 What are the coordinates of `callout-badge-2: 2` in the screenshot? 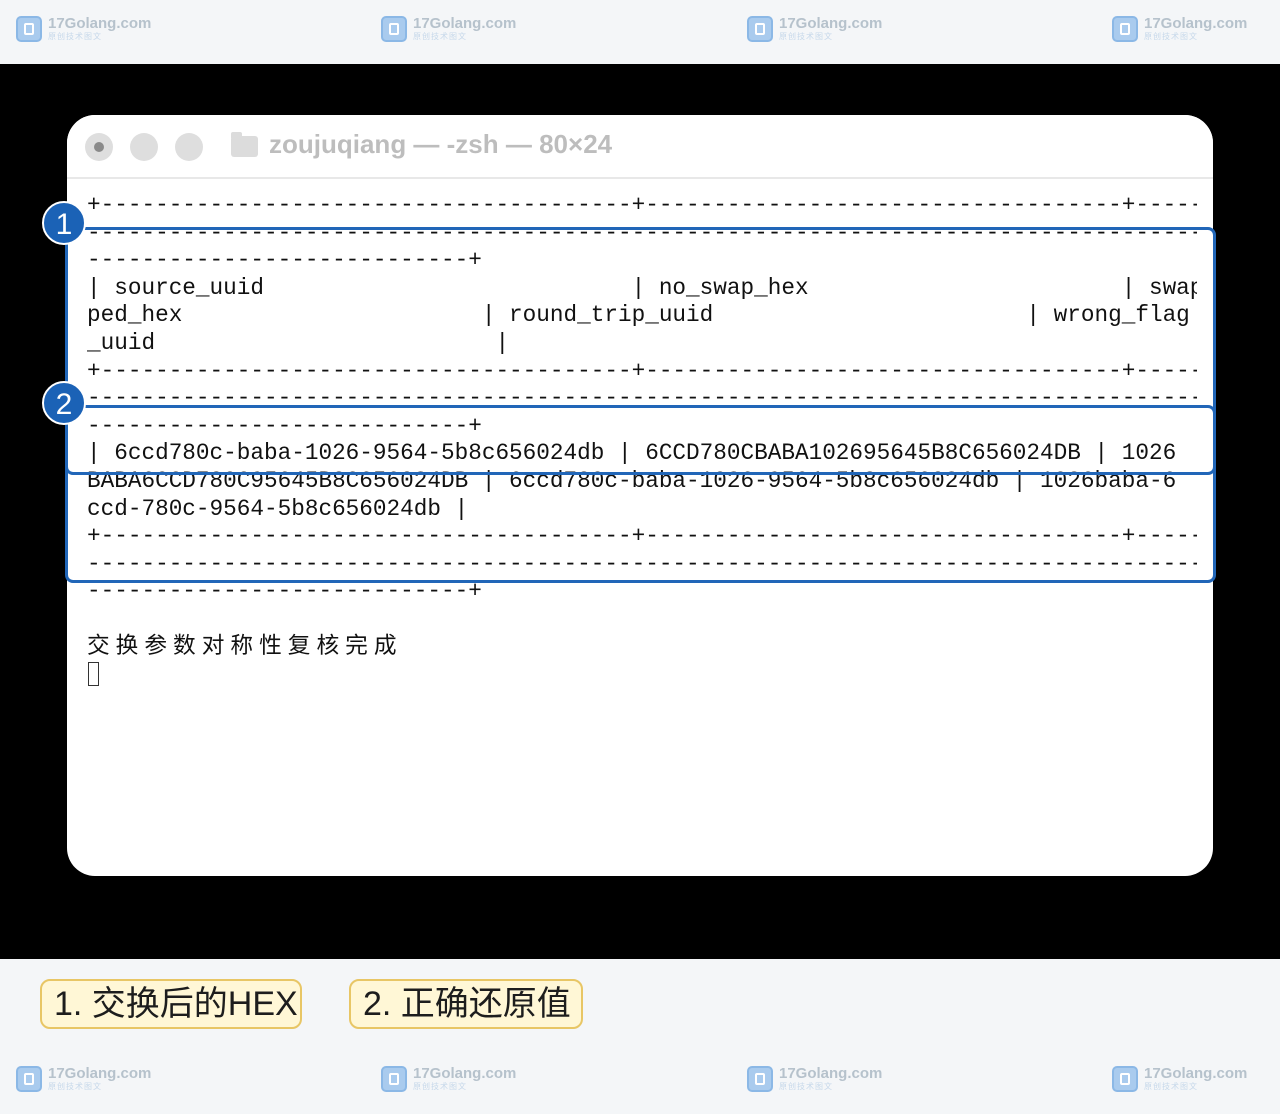 It's located at (64, 403).